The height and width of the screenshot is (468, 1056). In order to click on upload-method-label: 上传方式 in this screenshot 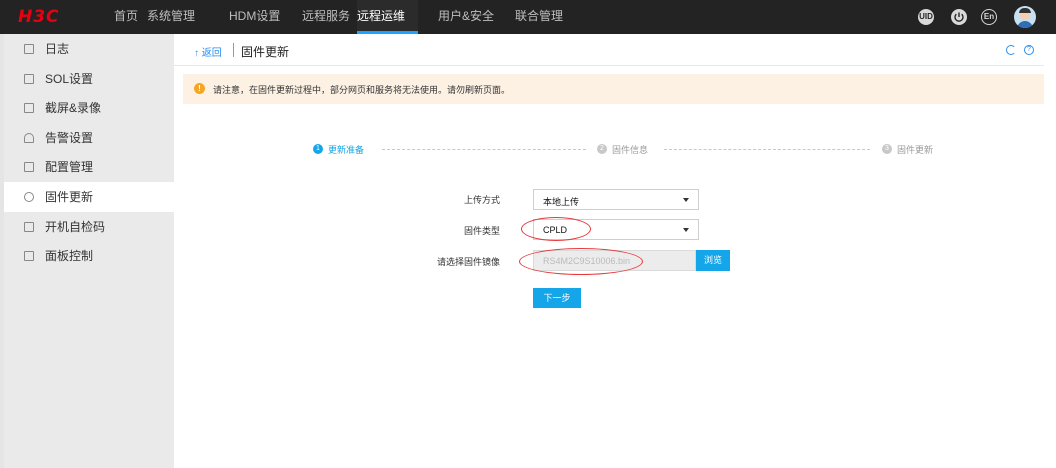, I will do `click(481, 200)`.